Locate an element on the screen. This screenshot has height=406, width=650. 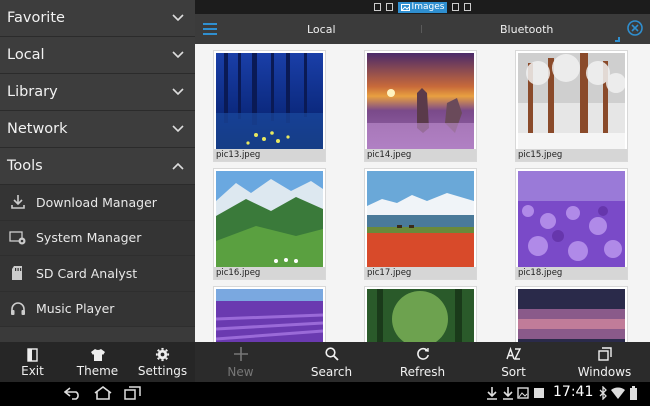
tab-bluetooth: Bluetooth is located at coordinates (526, 29).